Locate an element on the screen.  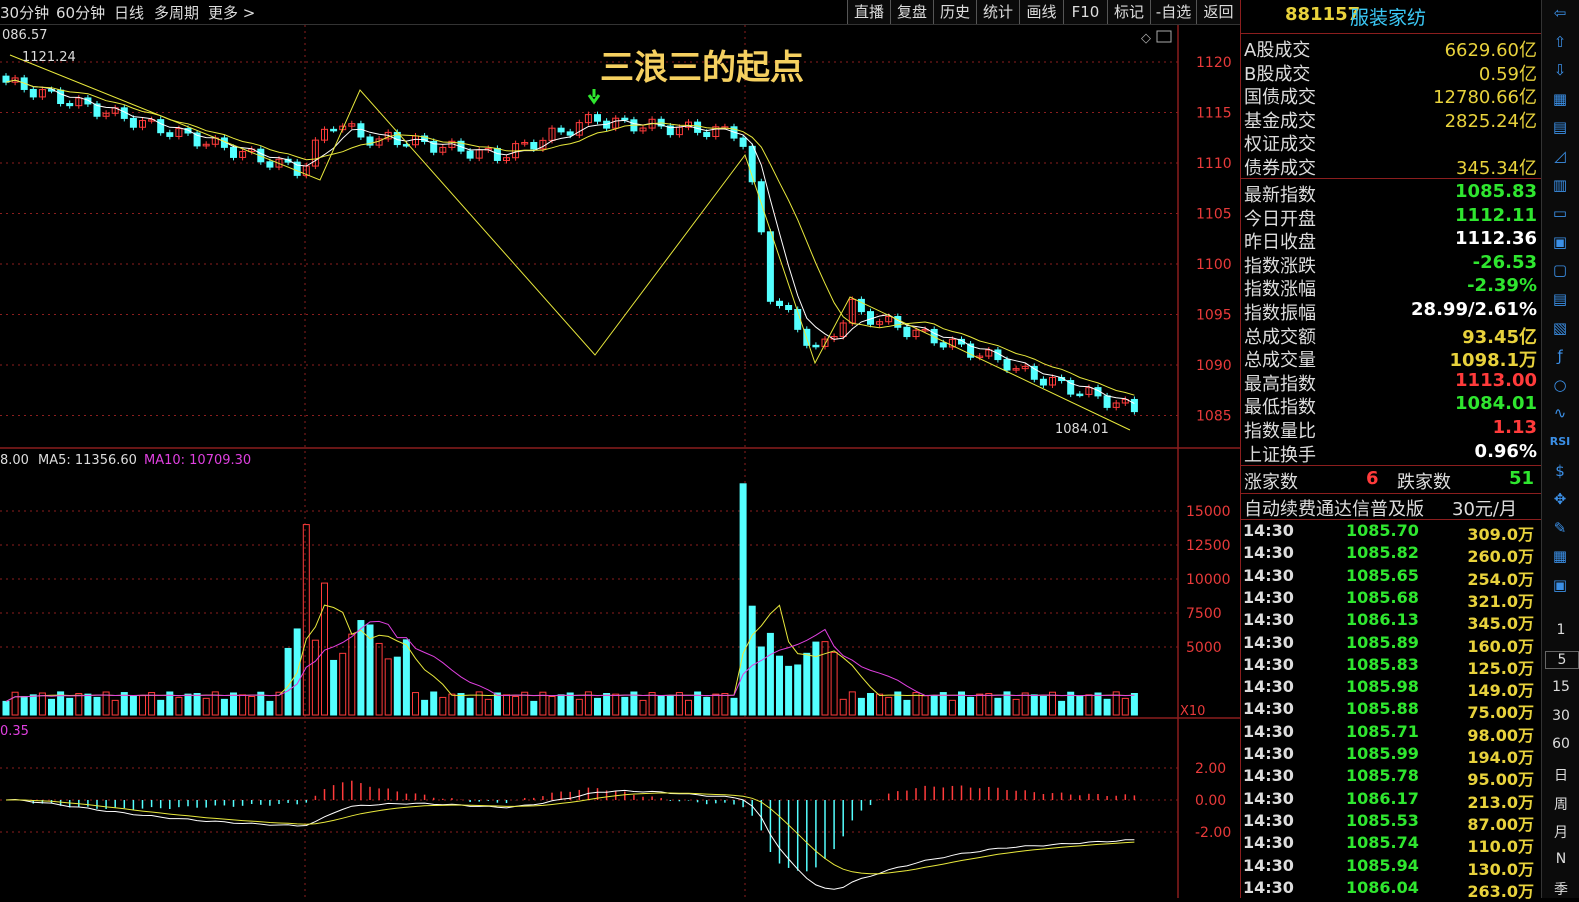
tick-row: 14:30 1086.04 263.0万 is located at coordinates (1391, 889).